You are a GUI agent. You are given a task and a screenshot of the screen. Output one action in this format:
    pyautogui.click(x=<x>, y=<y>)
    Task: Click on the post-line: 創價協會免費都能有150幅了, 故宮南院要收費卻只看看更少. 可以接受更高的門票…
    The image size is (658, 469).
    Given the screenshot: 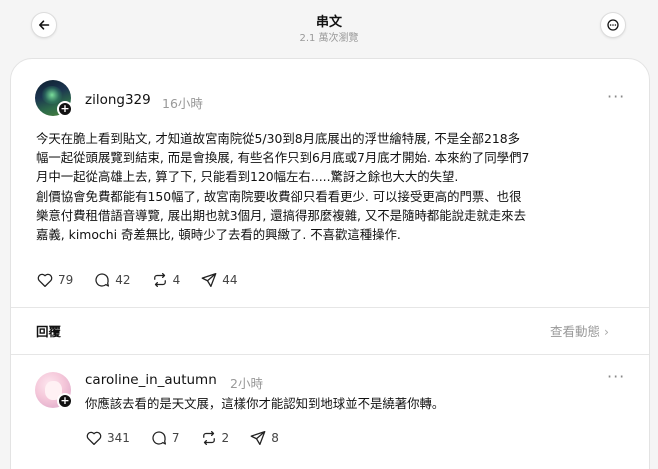 What is the action you would take?
    pyautogui.click(x=279, y=196)
    